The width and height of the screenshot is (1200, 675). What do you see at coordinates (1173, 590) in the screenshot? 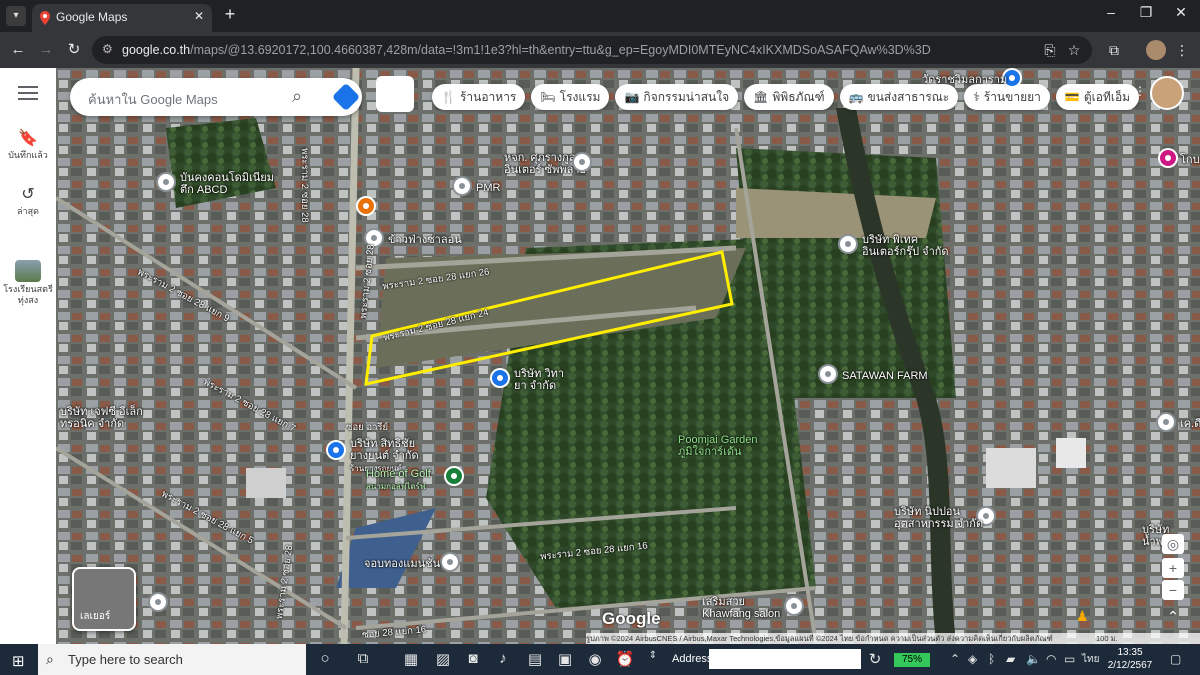
I see `zoom-out-icon: −` at bounding box center [1173, 590].